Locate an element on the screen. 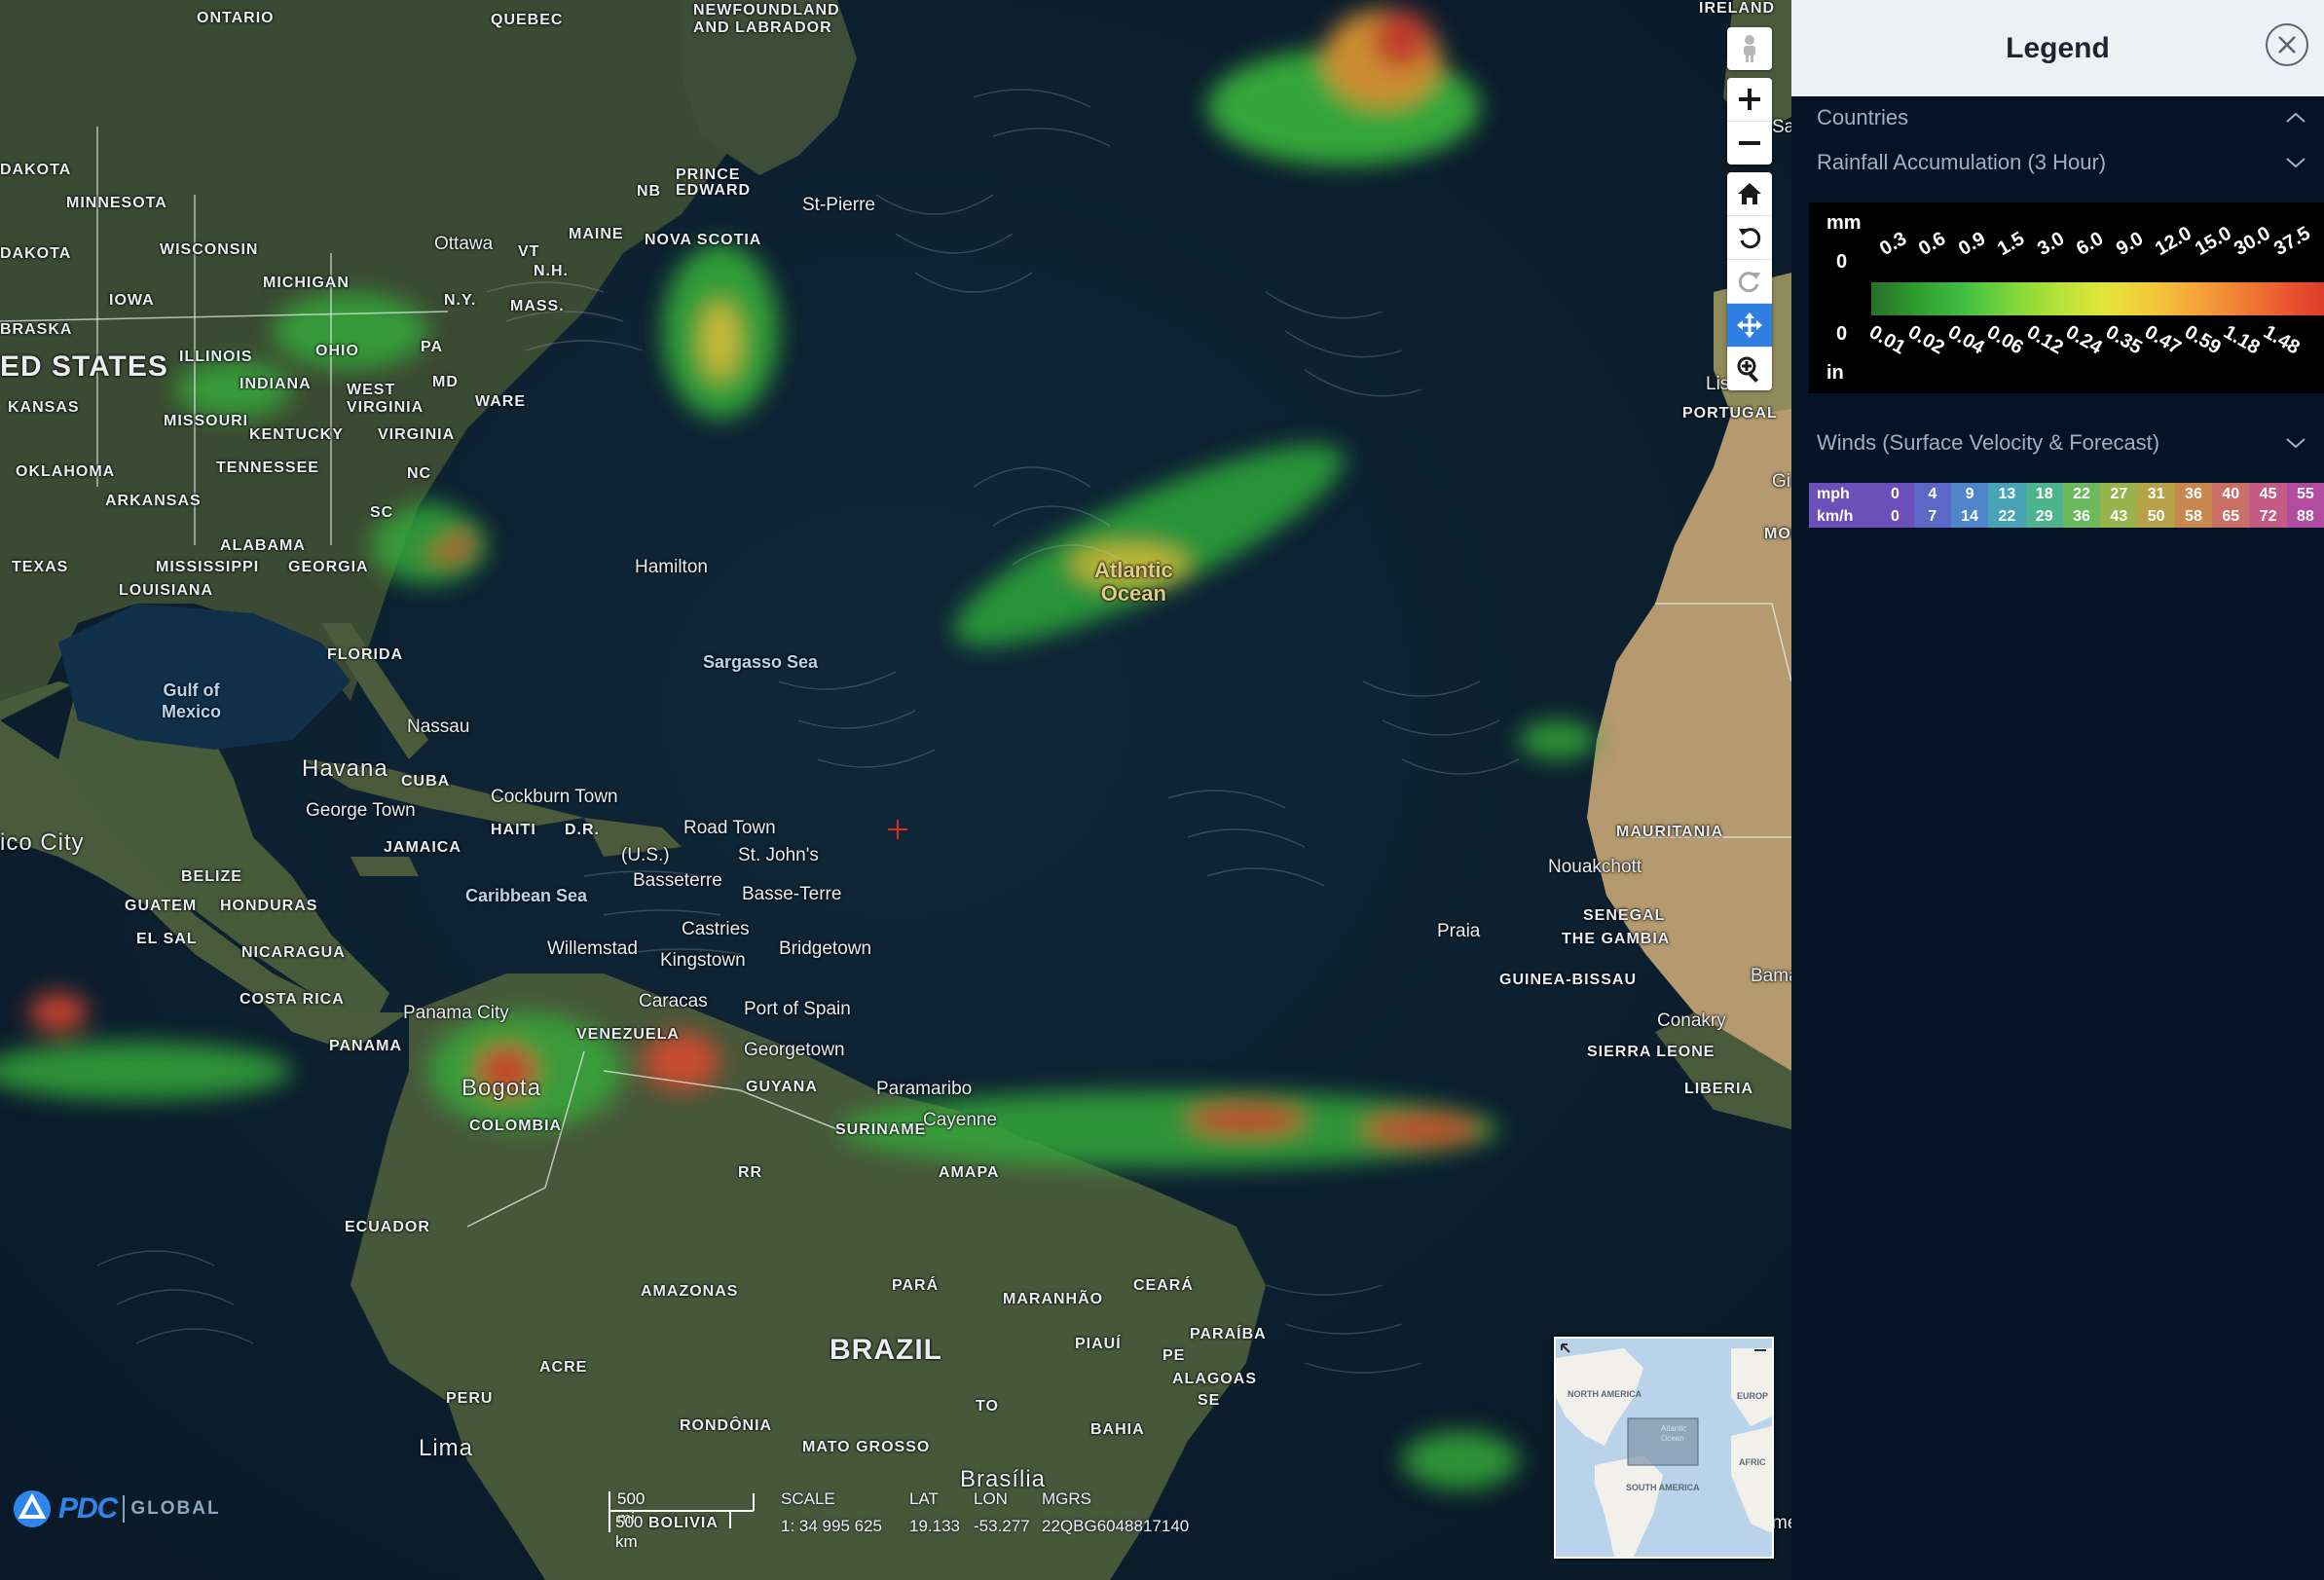 The height and width of the screenshot is (1580, 2324). street-view-button is located at coordinates (1749, 48).